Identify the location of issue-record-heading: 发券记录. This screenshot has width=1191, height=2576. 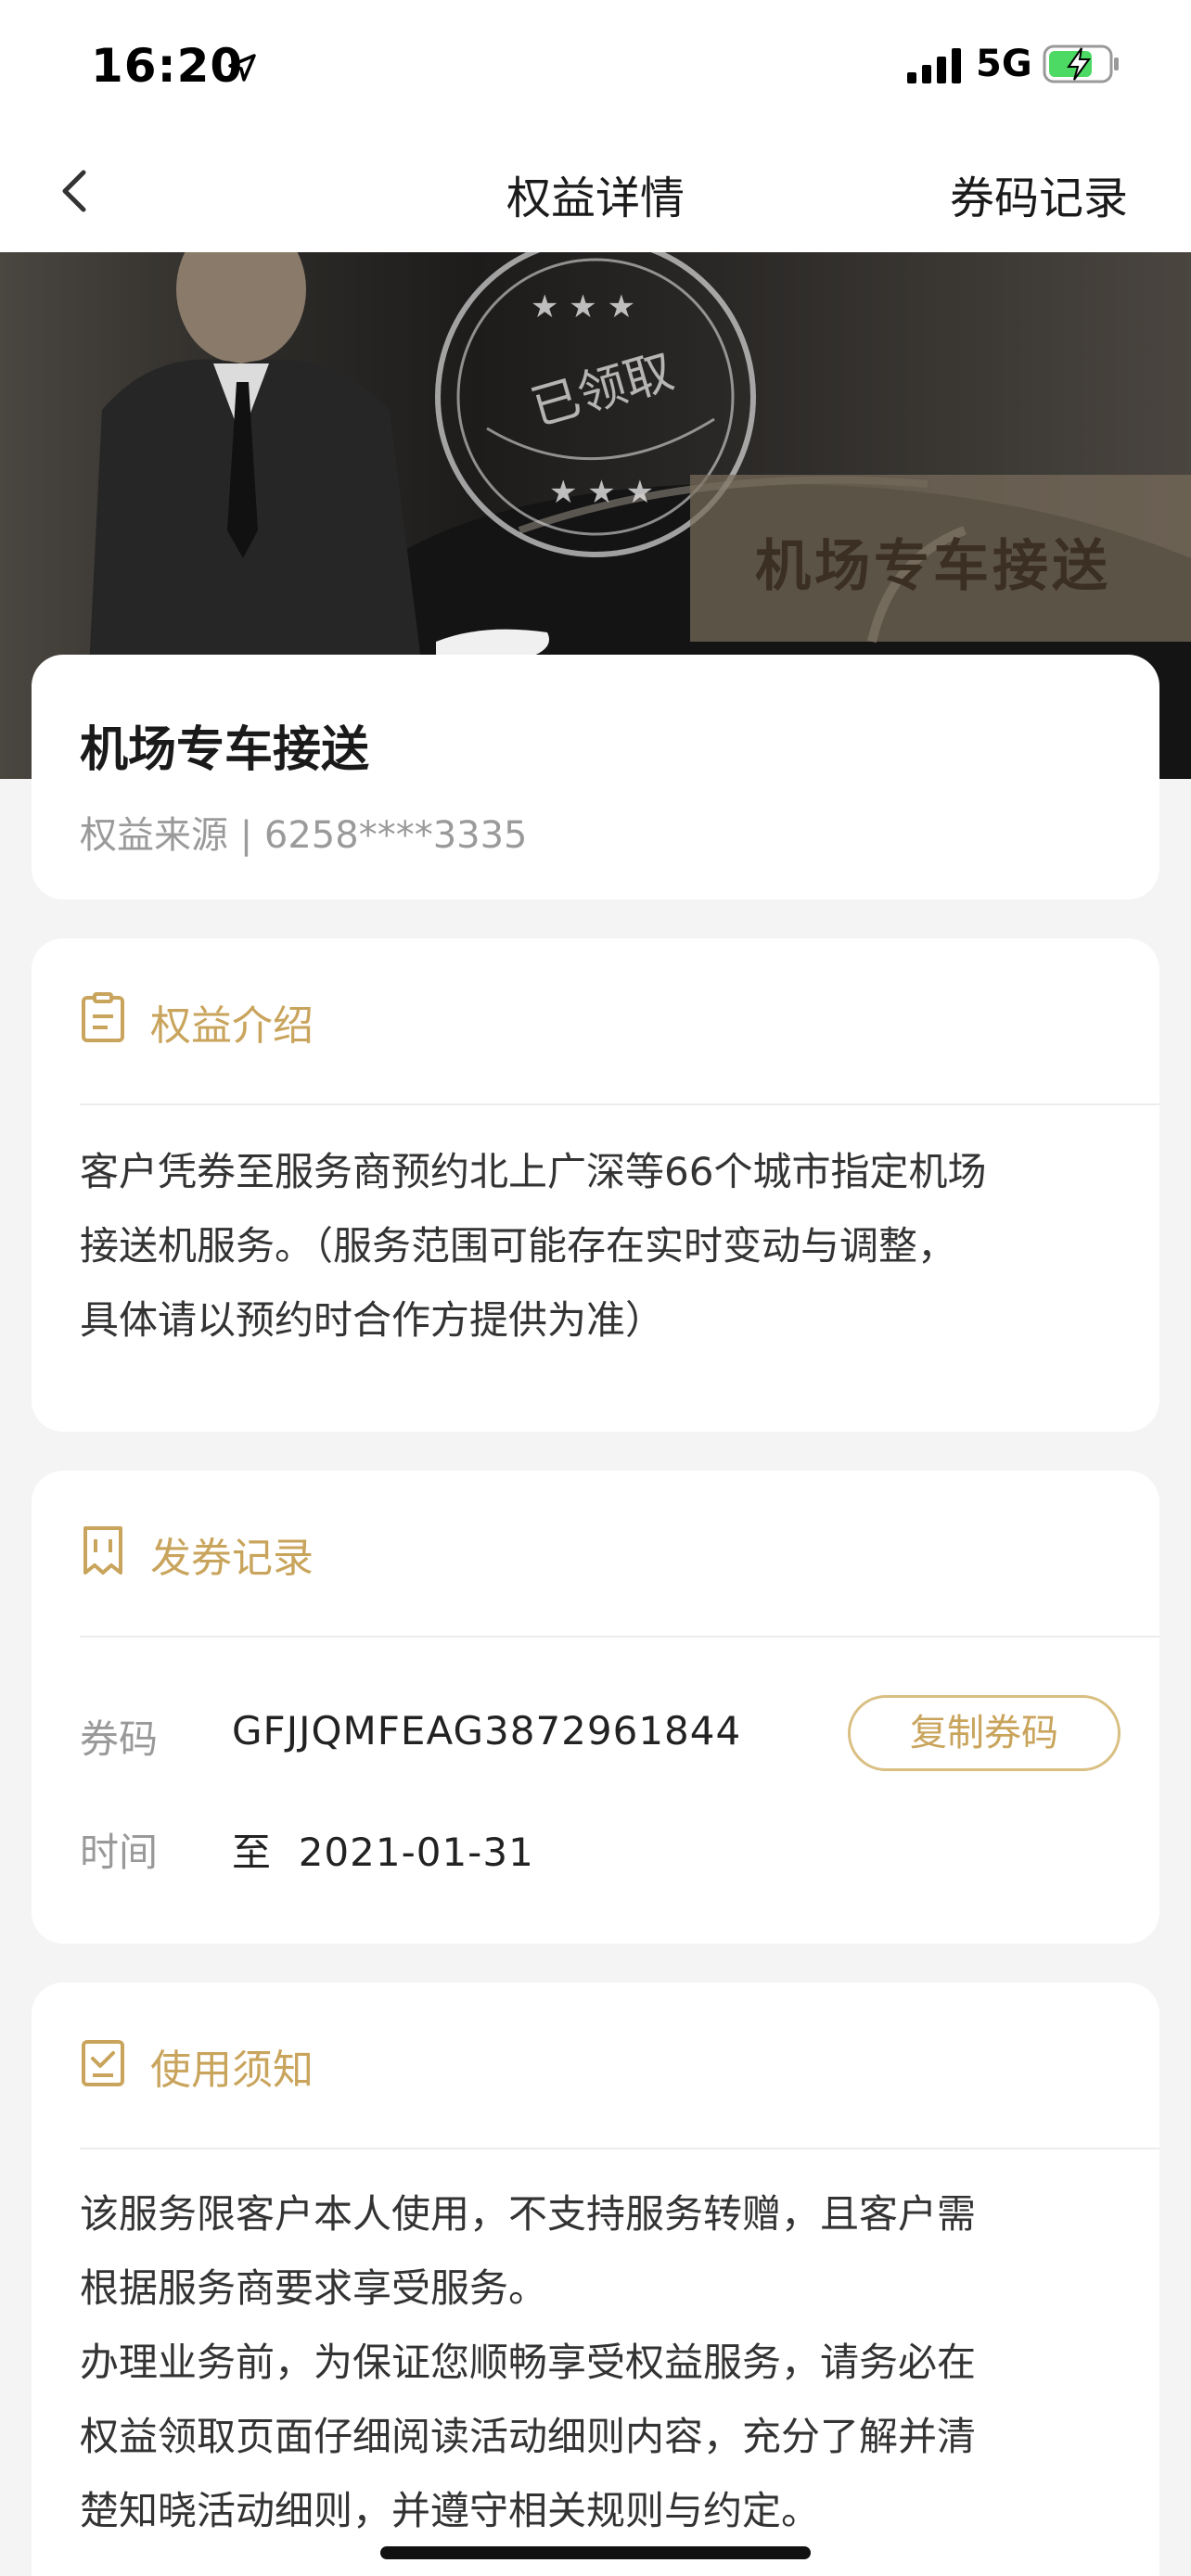
(232, 1558).